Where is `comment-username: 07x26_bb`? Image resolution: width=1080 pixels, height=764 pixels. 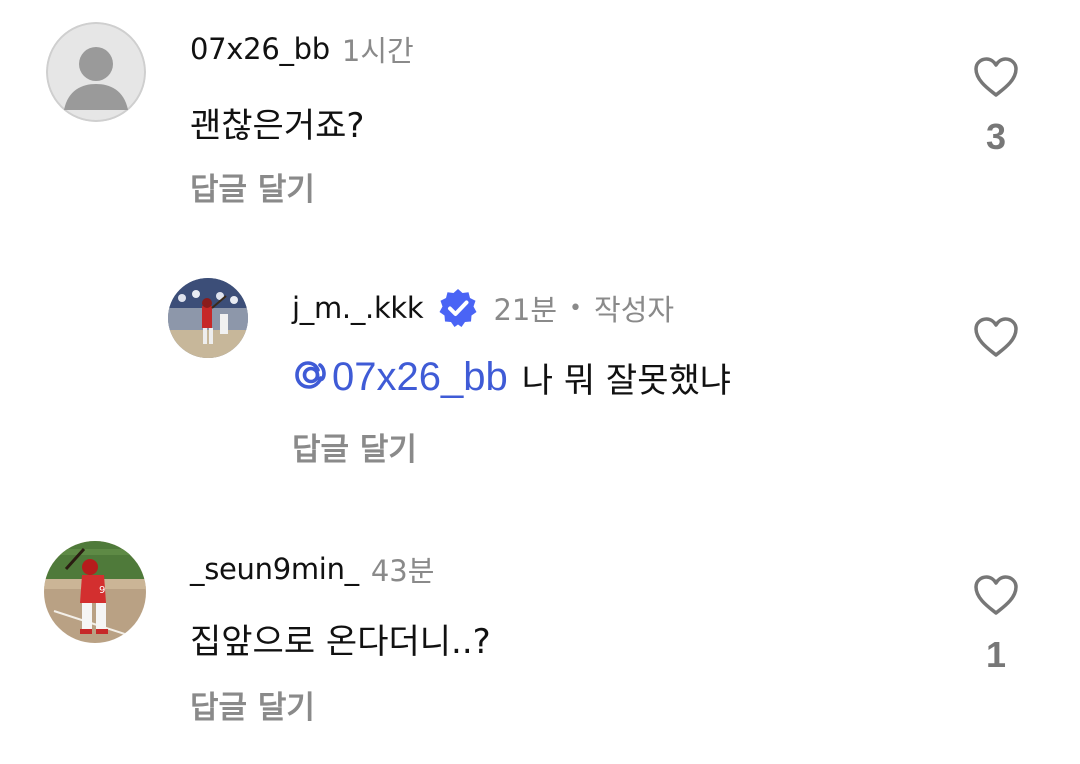 comment-username: 07x26_bb is located at coordinates (260, 49).